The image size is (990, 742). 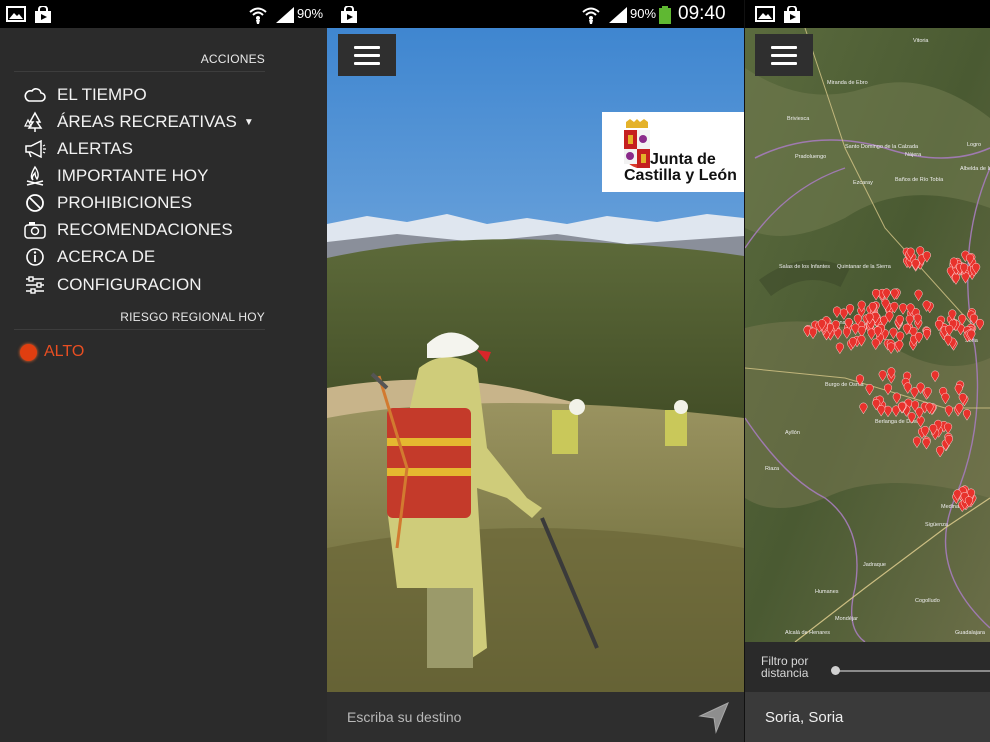 What do you see at coordinates (35, 95) in the screenshot?
I see `cloud-icon` at bounding box center [35, 95].